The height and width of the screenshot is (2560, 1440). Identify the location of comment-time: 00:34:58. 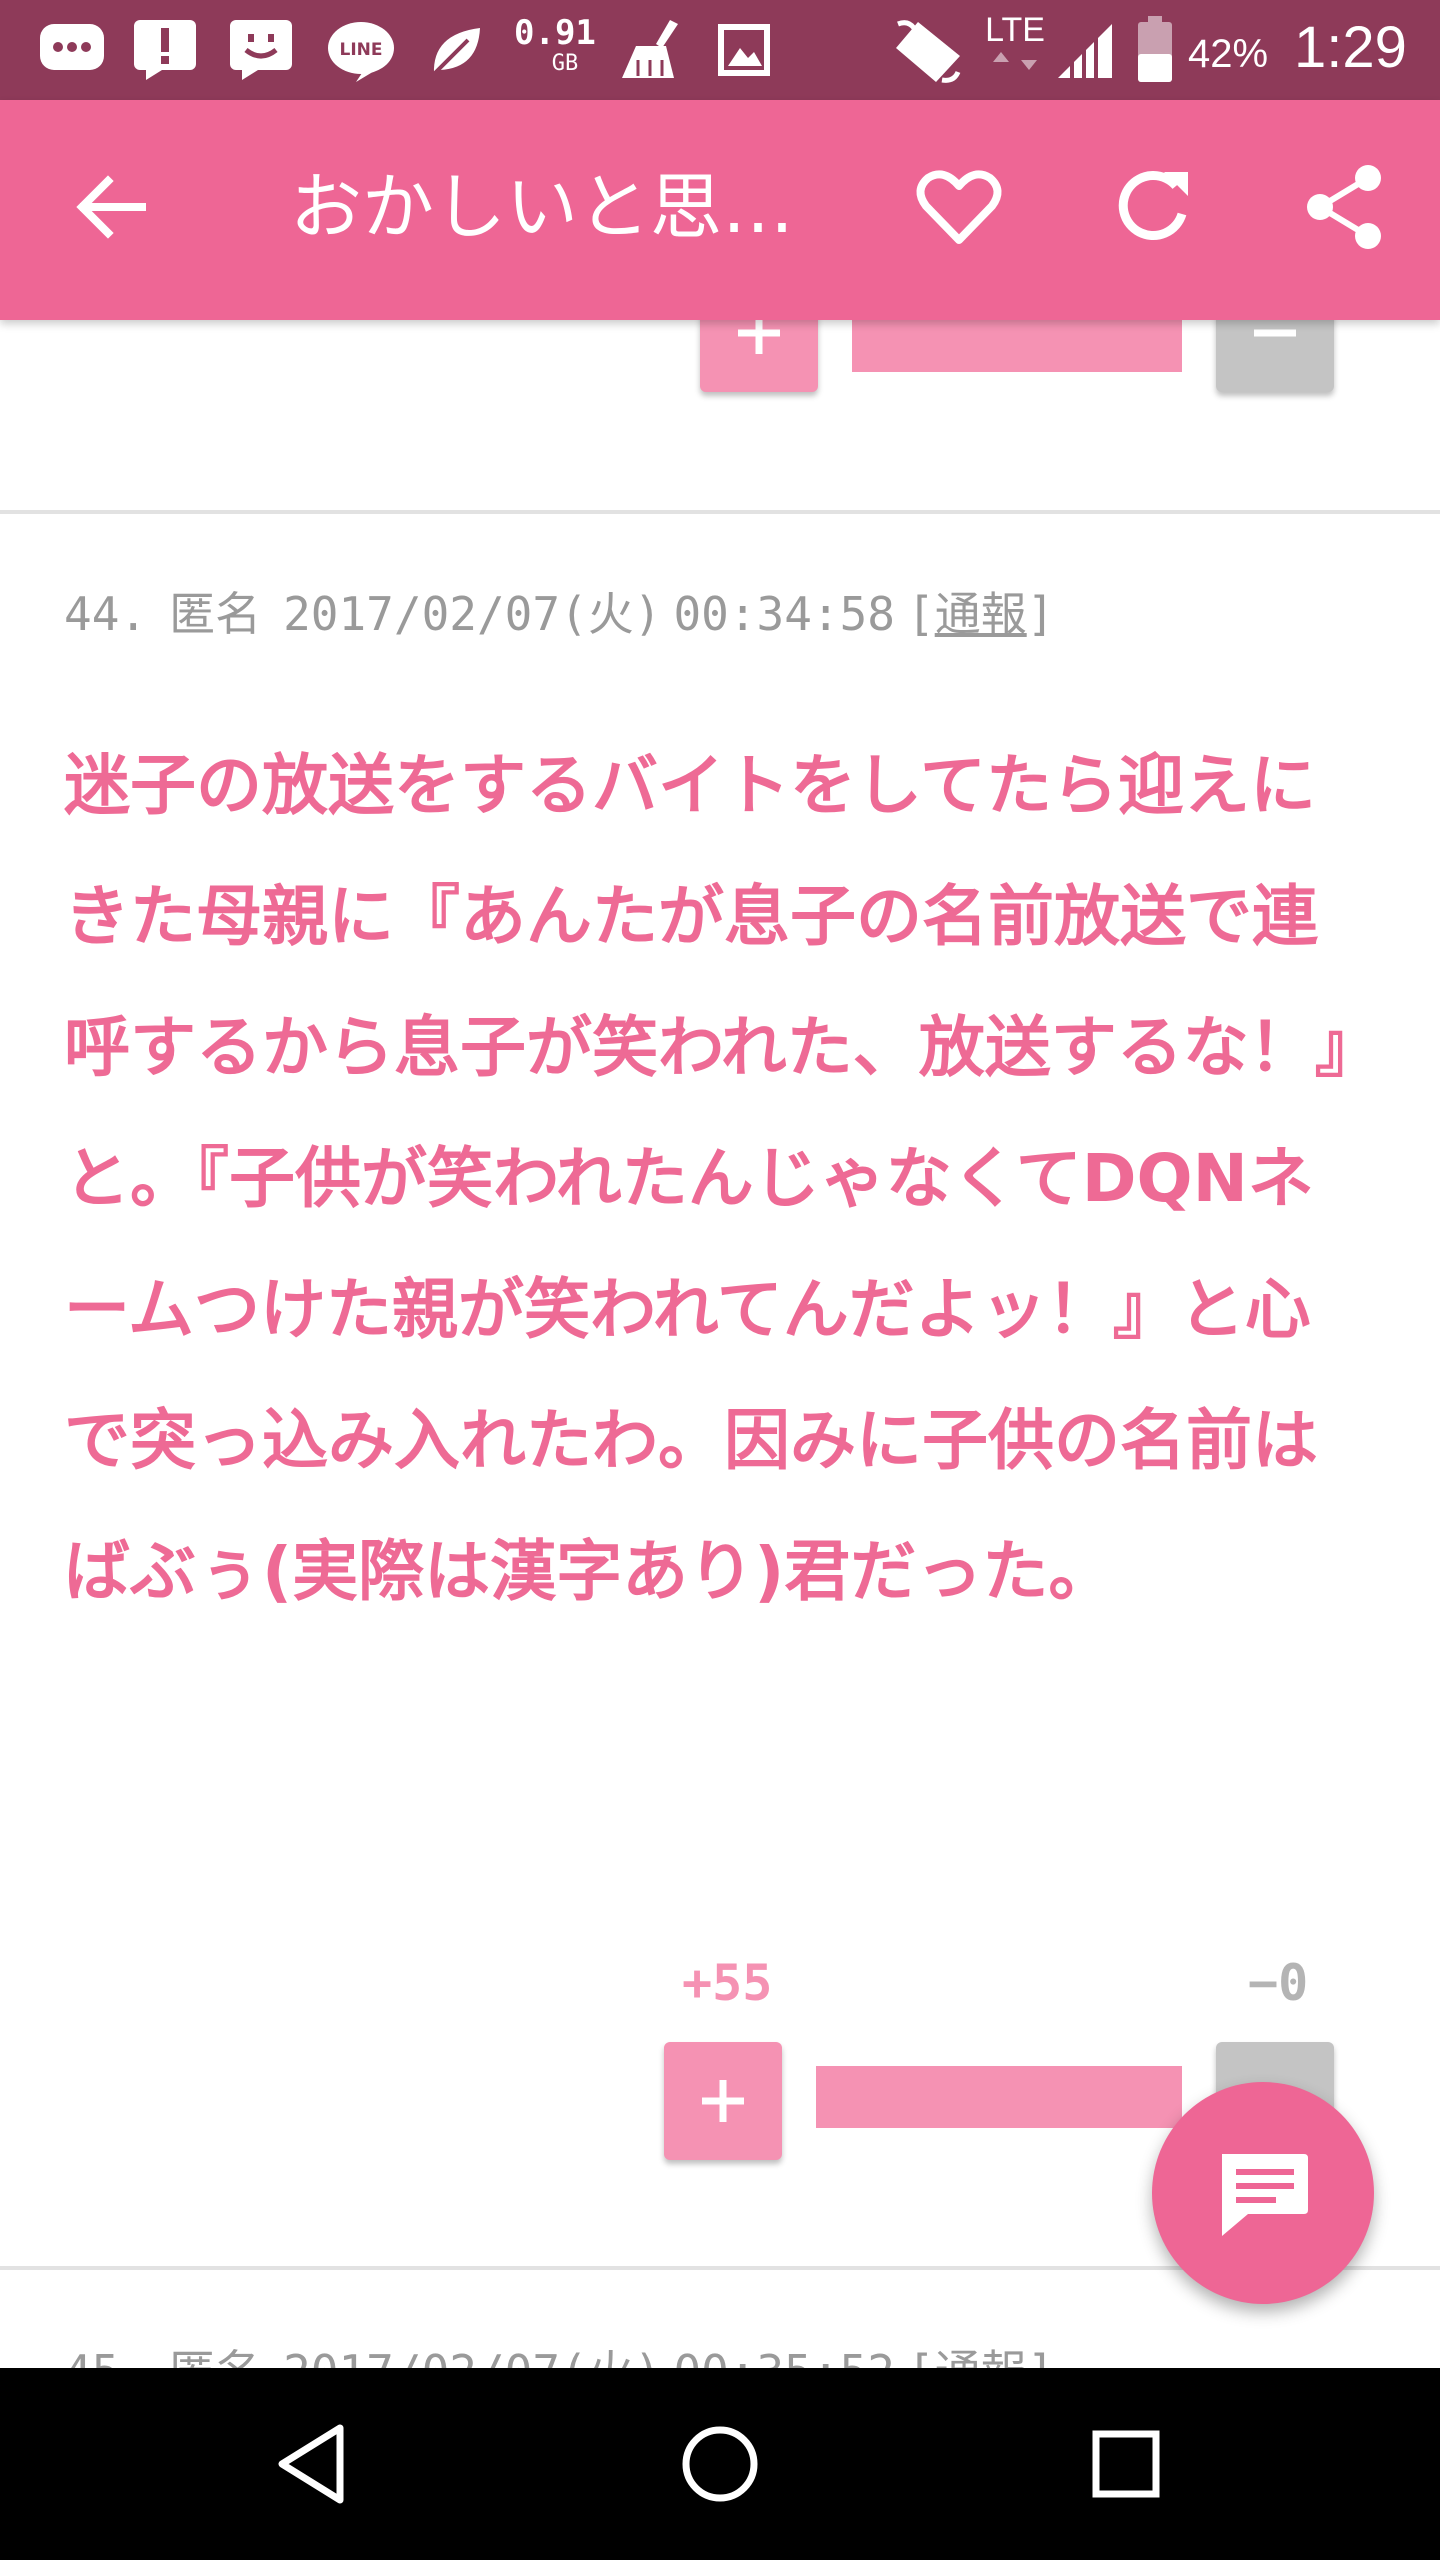
(784, 614).